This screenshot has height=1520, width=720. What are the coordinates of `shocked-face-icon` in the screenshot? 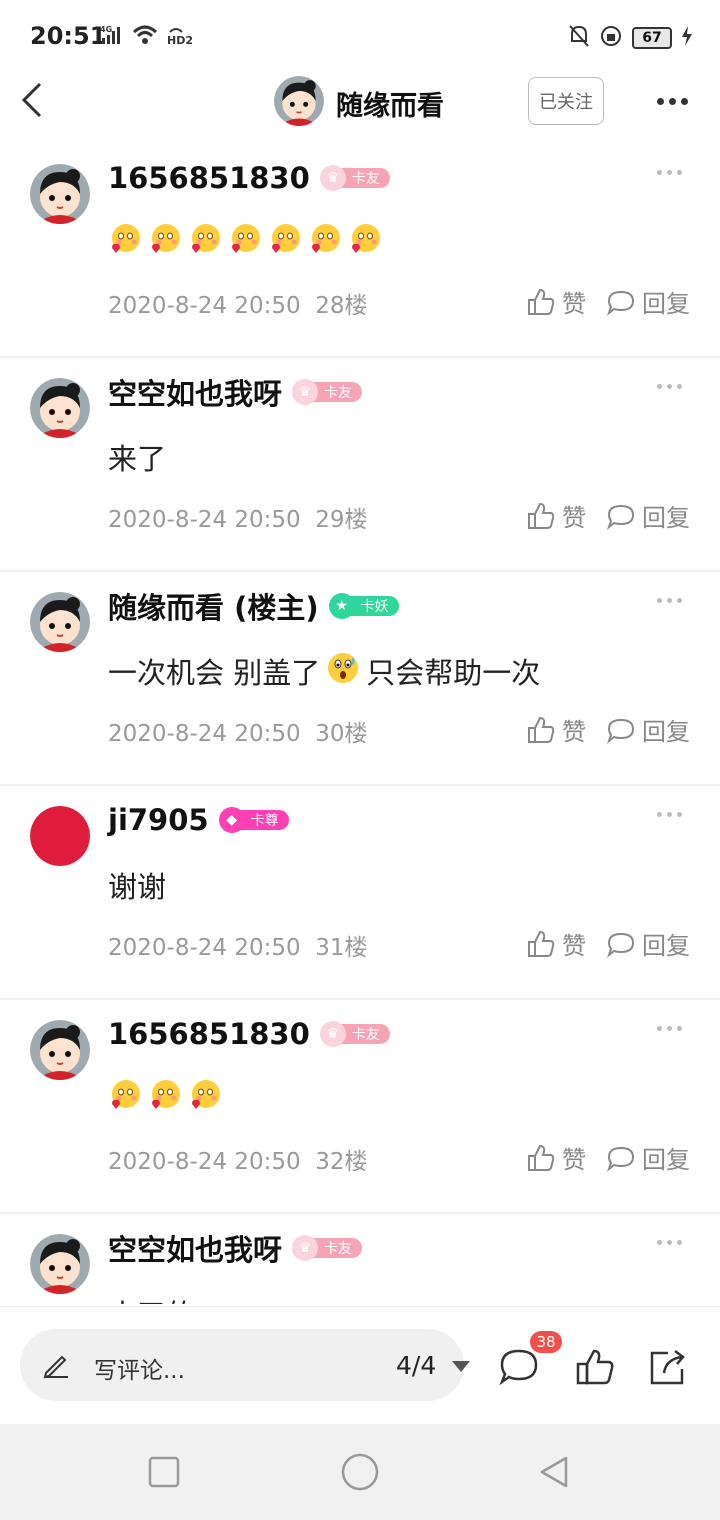 It's located at (343, 671).